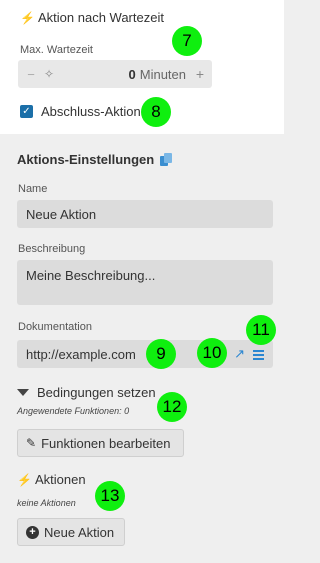  I want to click on name-input-value: Neue Aktion, so click(61, 214).